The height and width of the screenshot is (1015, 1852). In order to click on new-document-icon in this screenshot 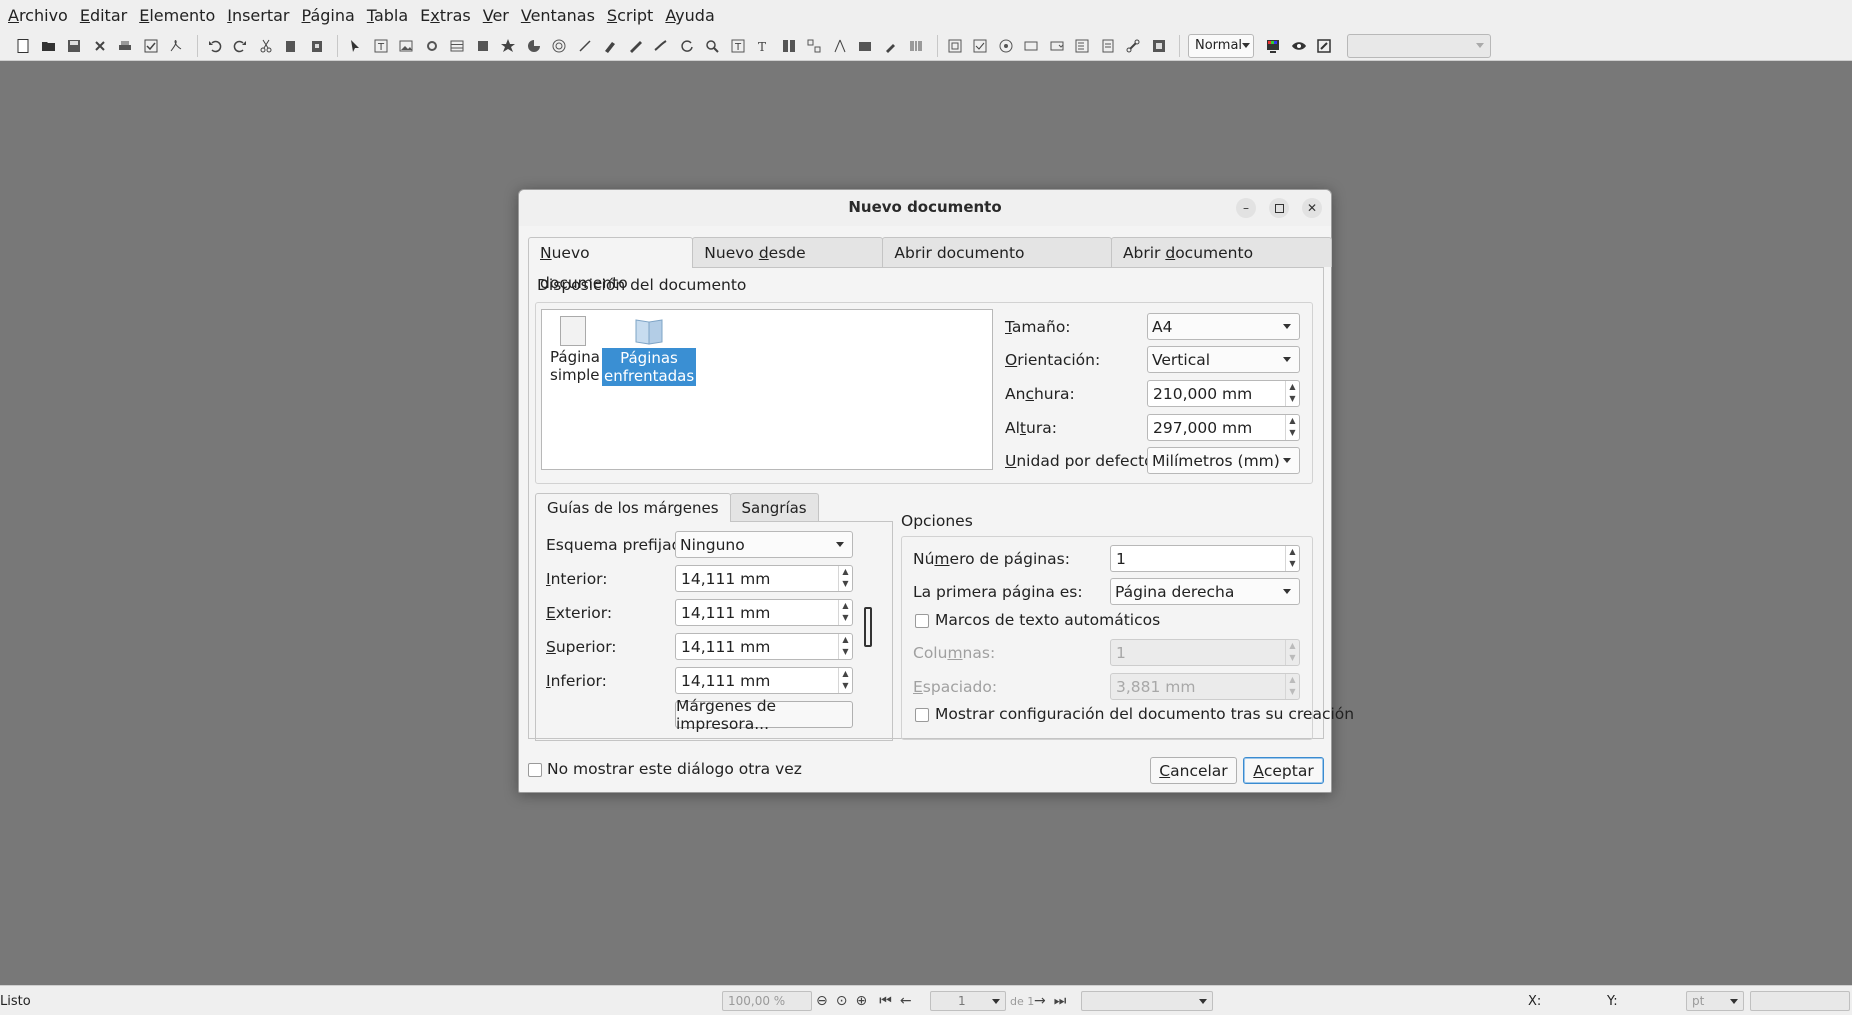, I will do `click(23, 46)`.